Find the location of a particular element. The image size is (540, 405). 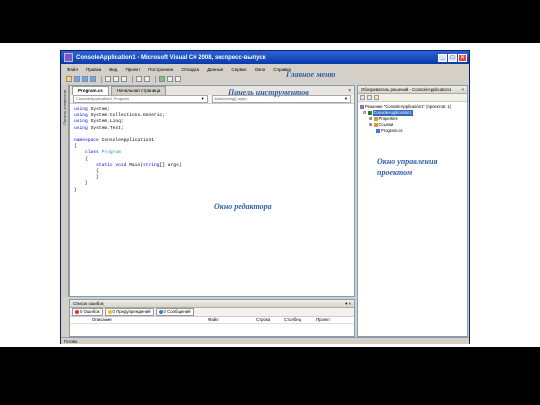

references-icon is located at coordinates (375, 125).